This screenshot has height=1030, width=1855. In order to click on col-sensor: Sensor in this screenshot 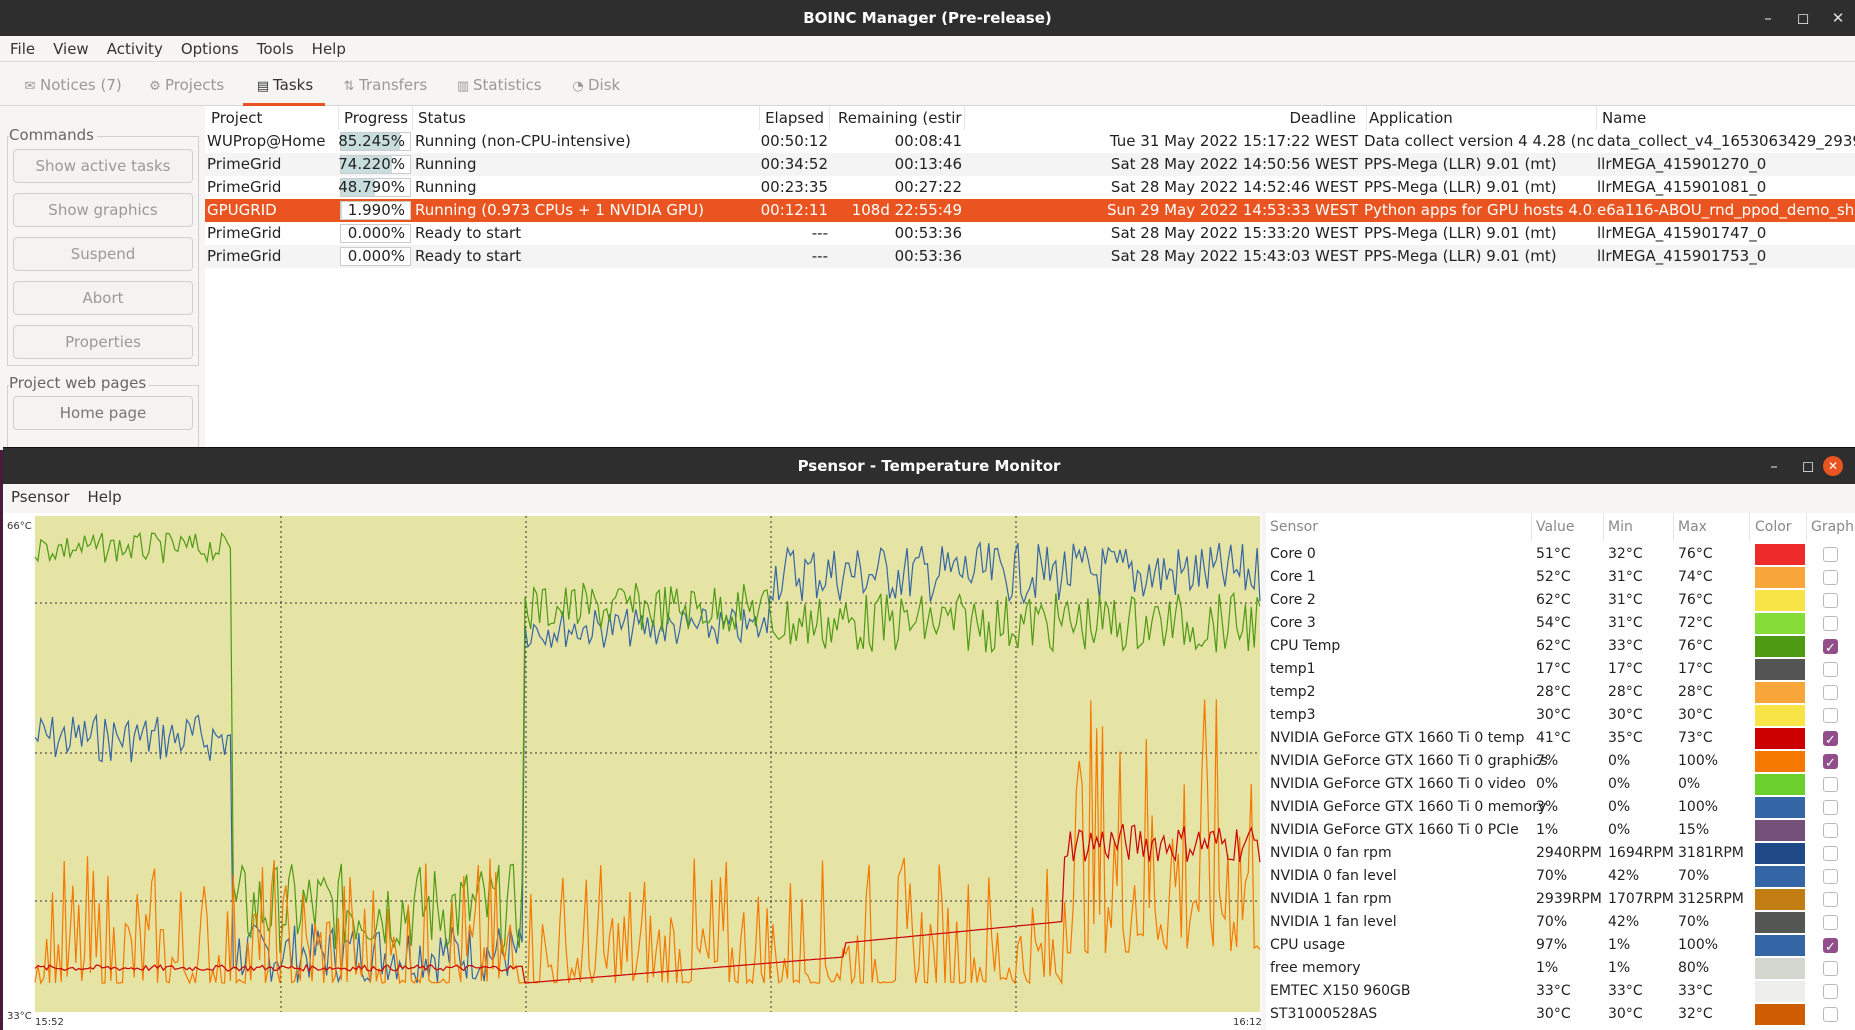, I will do `click(1401, 527)`.